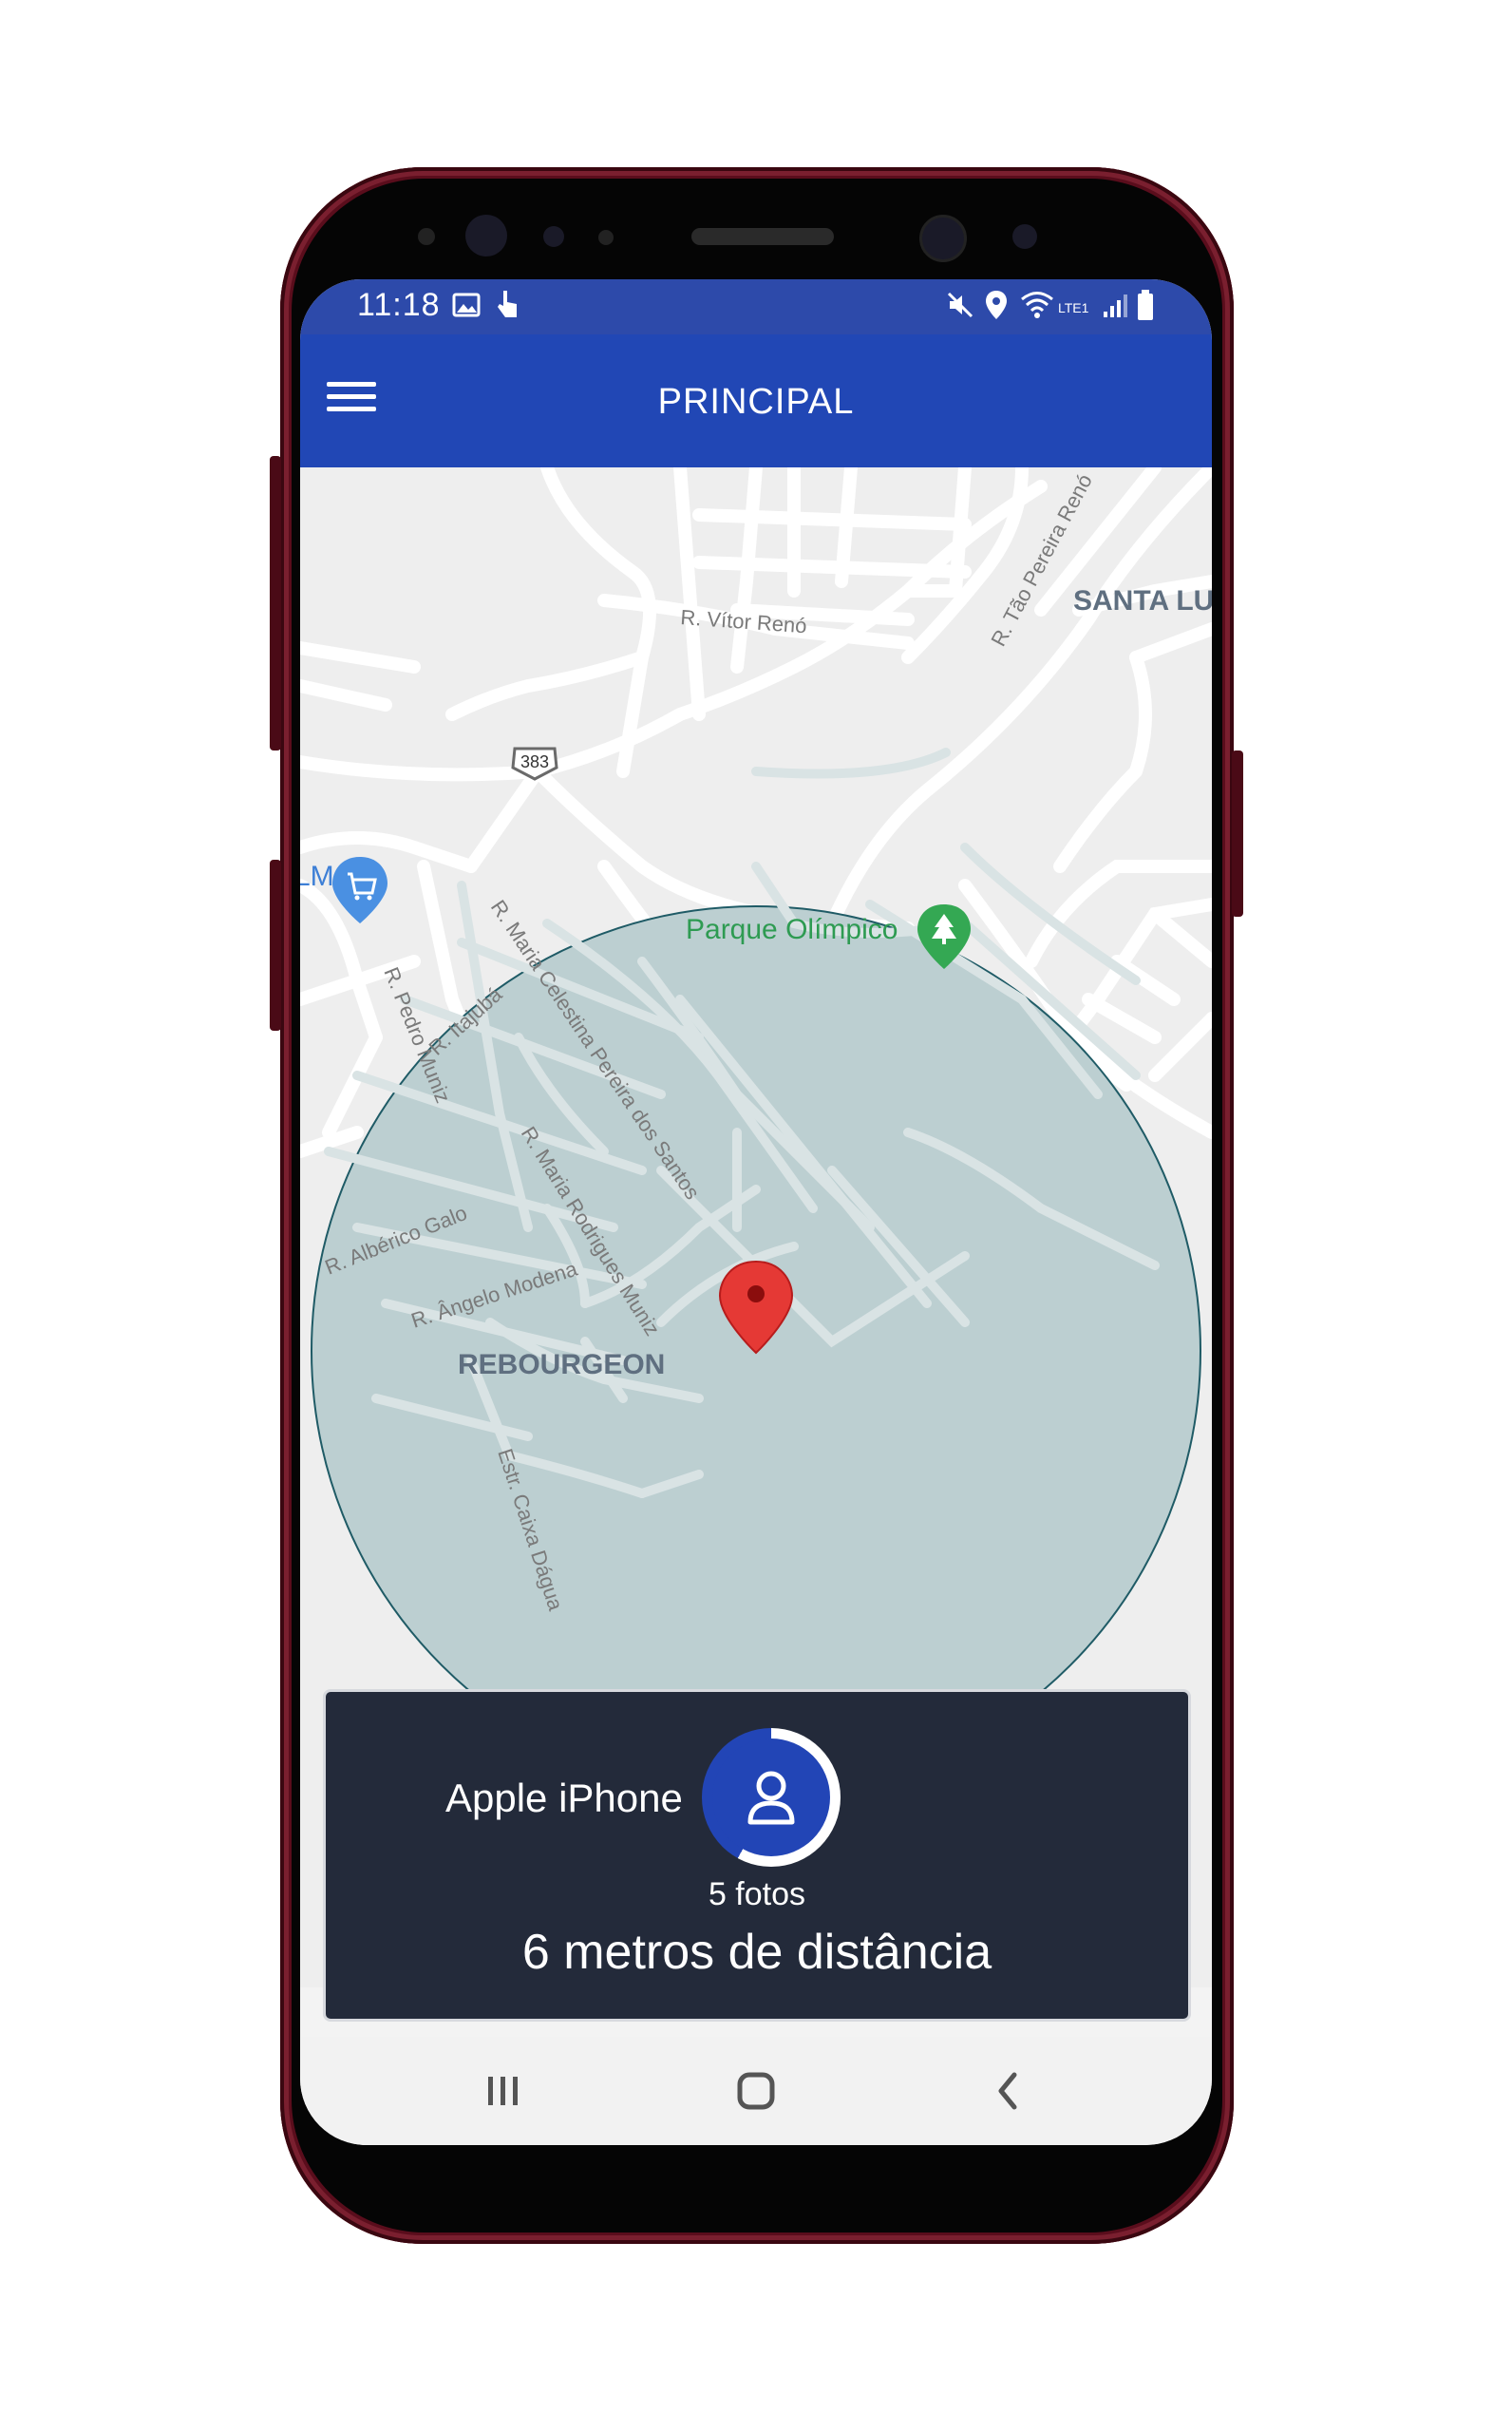 This screenshot has width=1512, height=2432. I want to click on photos-progress-ring, so click(772, 1797).